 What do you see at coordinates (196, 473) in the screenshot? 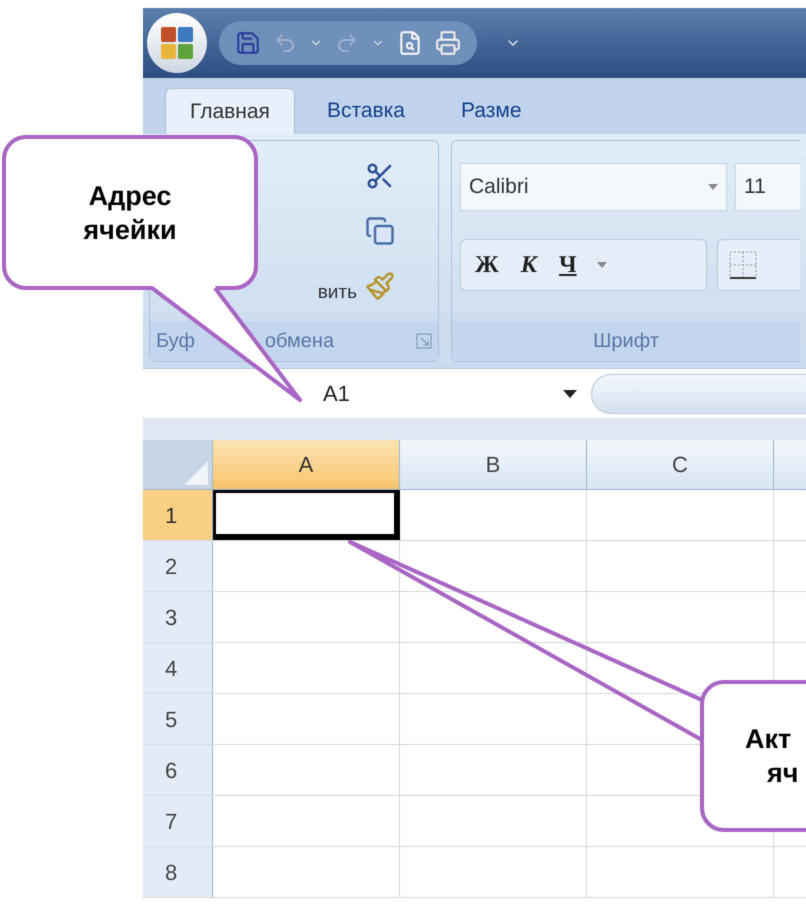
I see `triangle-icon` at bounding box center [196, 473].